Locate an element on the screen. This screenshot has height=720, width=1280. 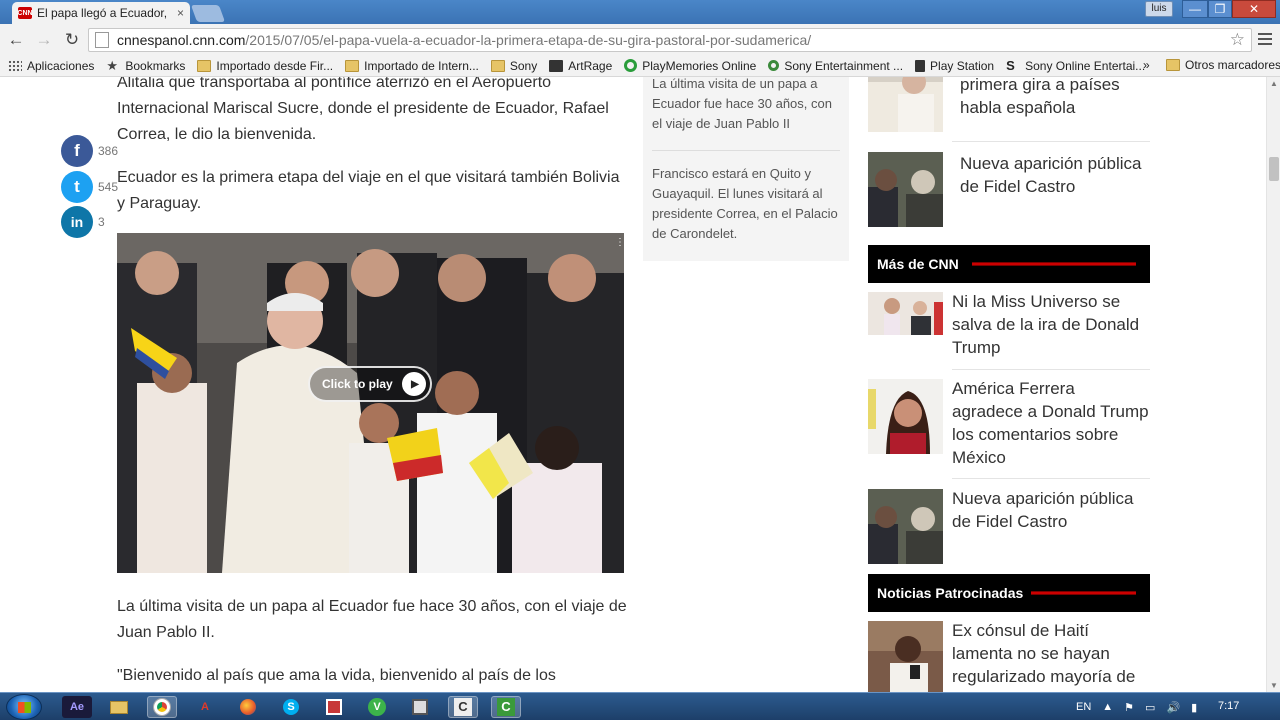
taskbar-skype: S is located at coordinates (291, 707).